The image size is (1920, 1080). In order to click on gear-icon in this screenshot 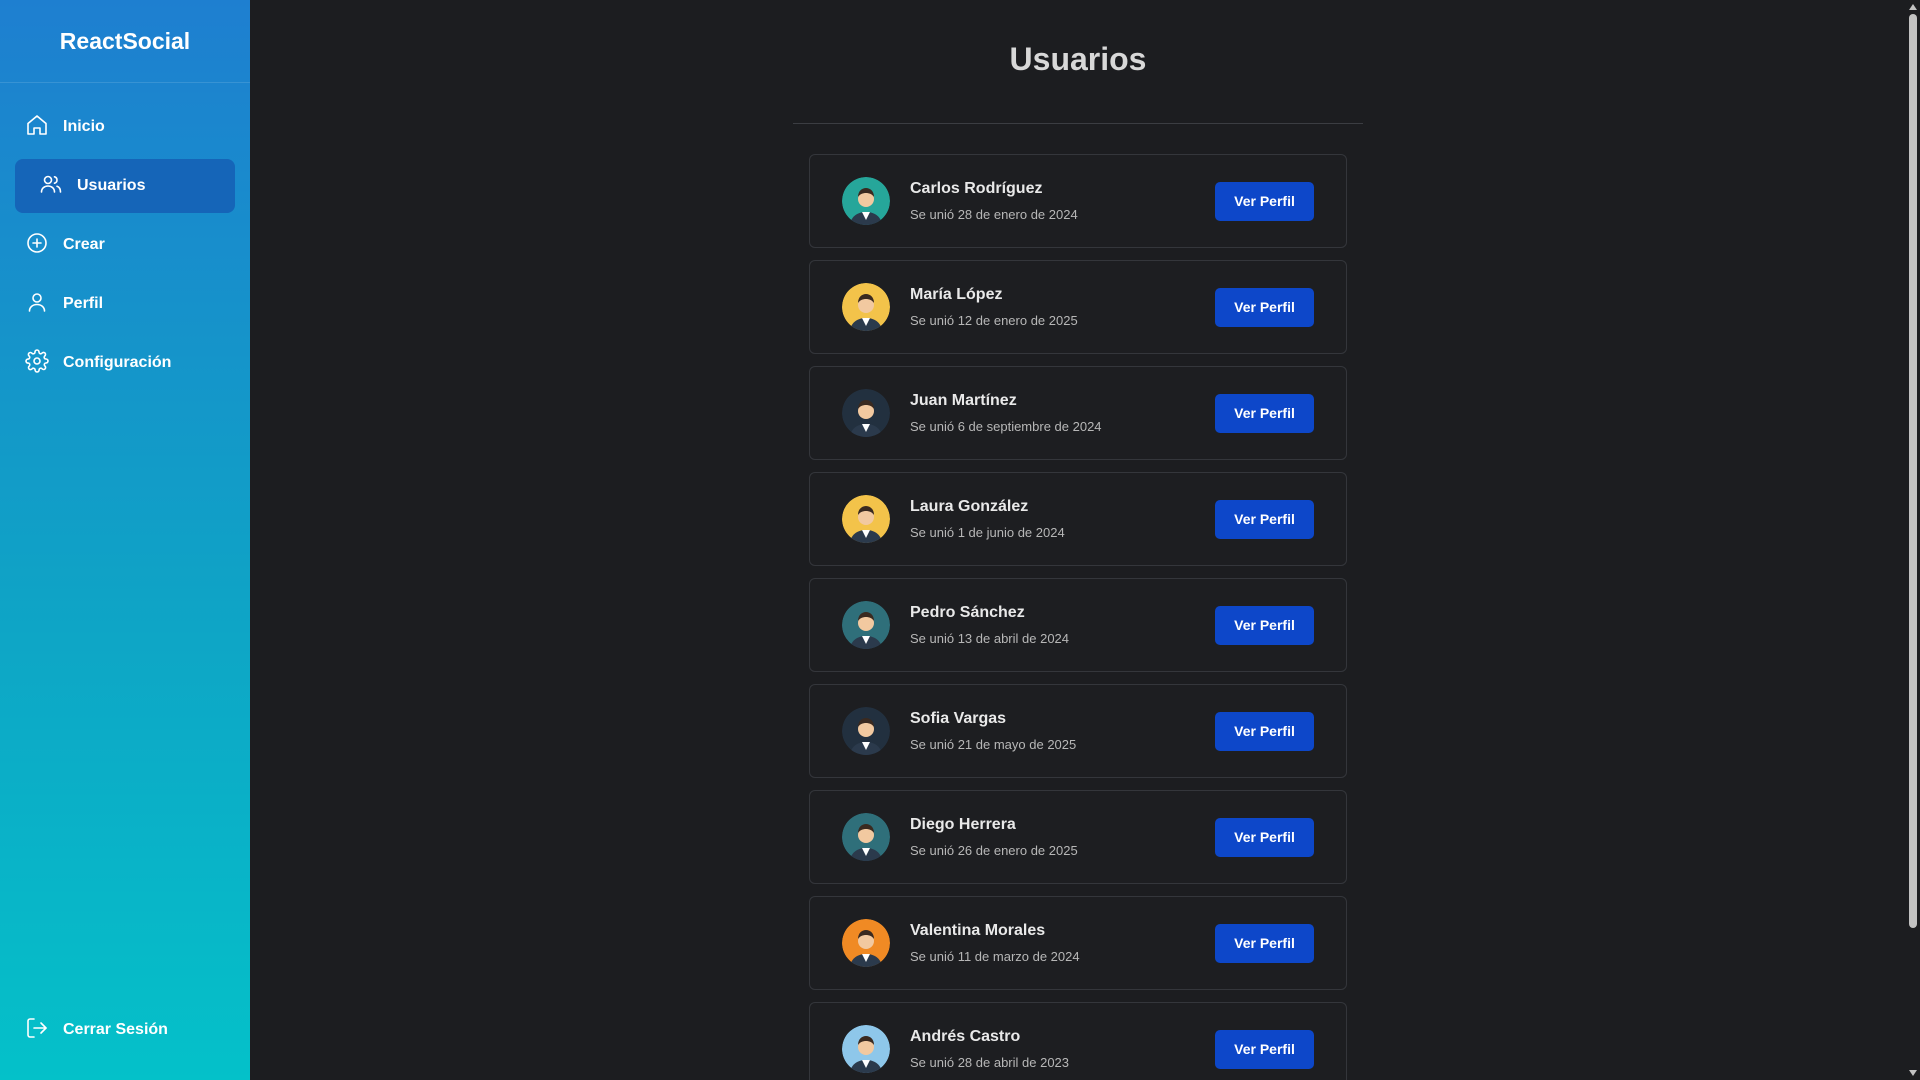, I will do `click(37, 363)`.